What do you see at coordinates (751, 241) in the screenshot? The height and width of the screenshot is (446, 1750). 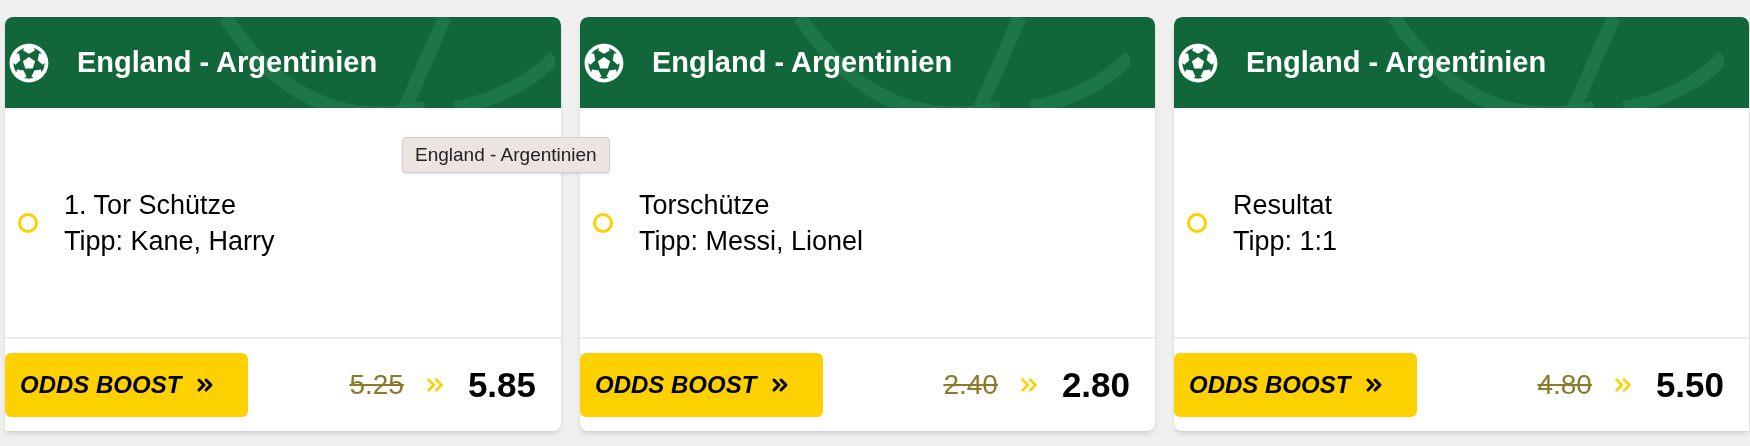 I see `tip-text: Tipp: Messi, Lionel` at bounding box center [751, 241].